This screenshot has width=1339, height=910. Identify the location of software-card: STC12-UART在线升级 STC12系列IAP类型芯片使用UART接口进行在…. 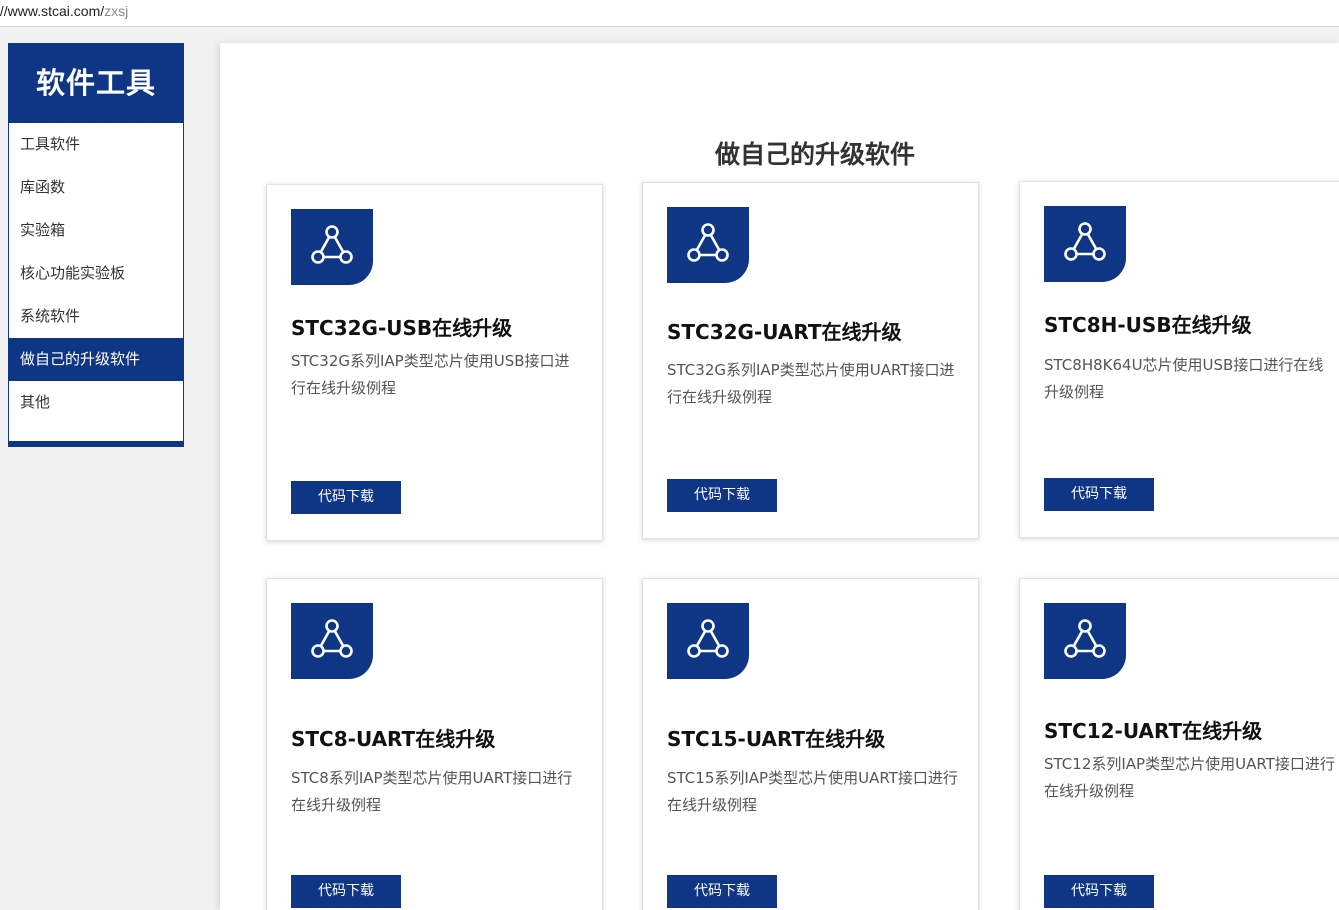
(1179, 744).